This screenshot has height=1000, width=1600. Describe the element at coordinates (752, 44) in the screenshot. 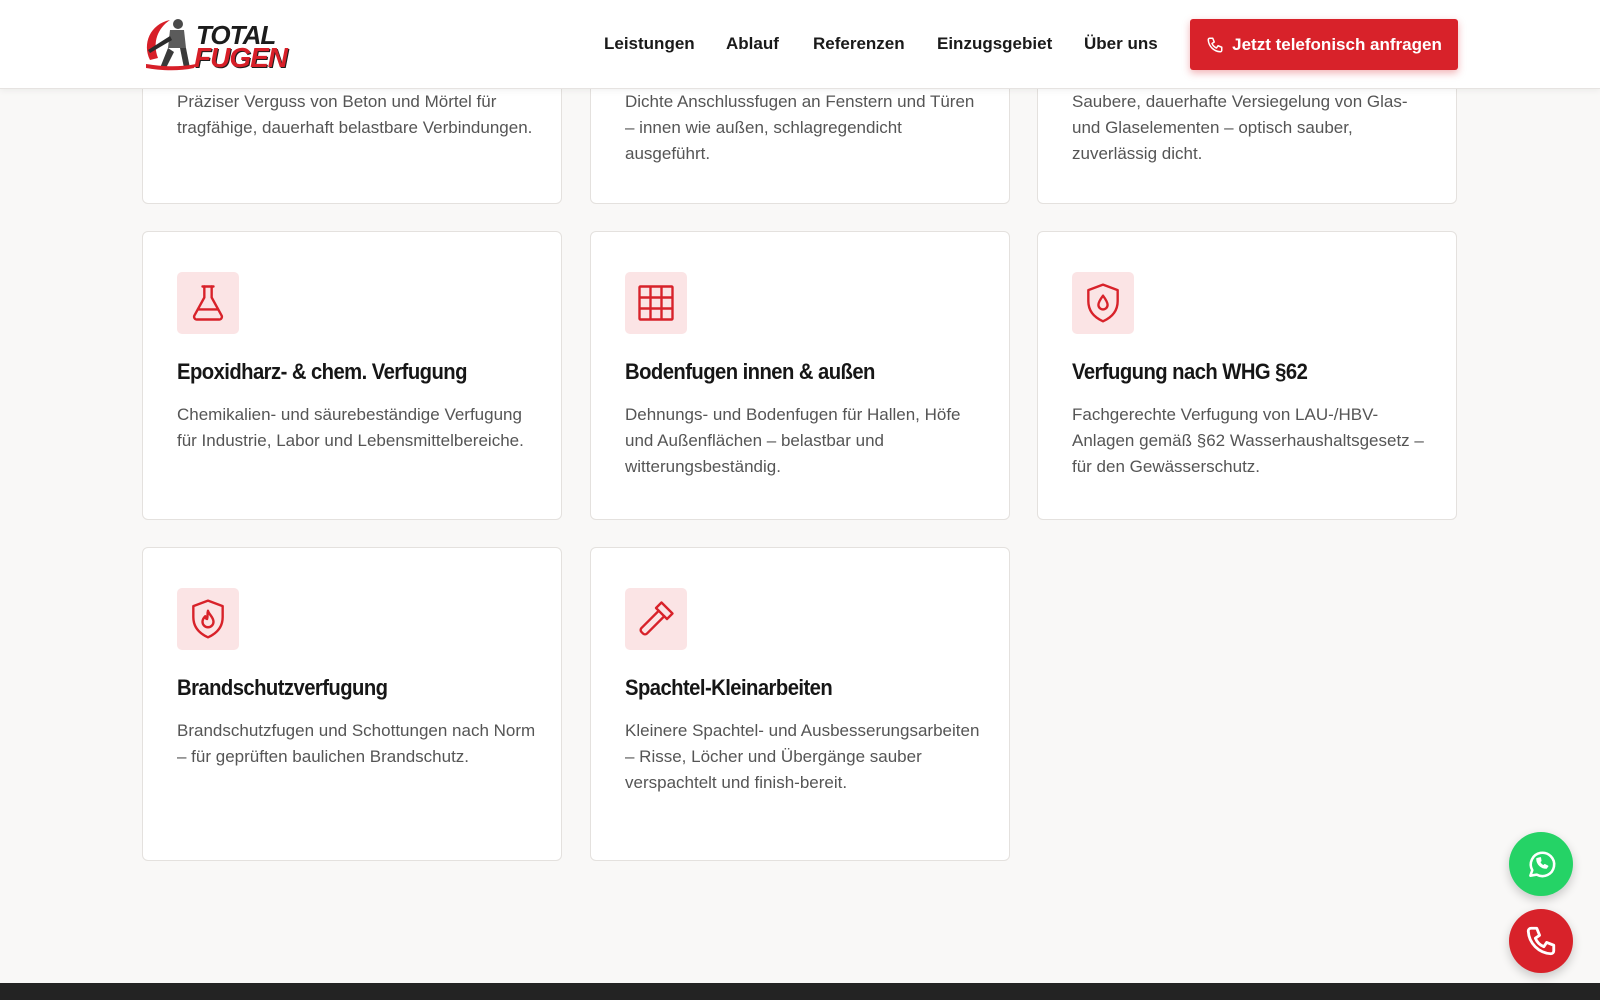

I see `nav-link-ablauf: Ablauf` at that location.